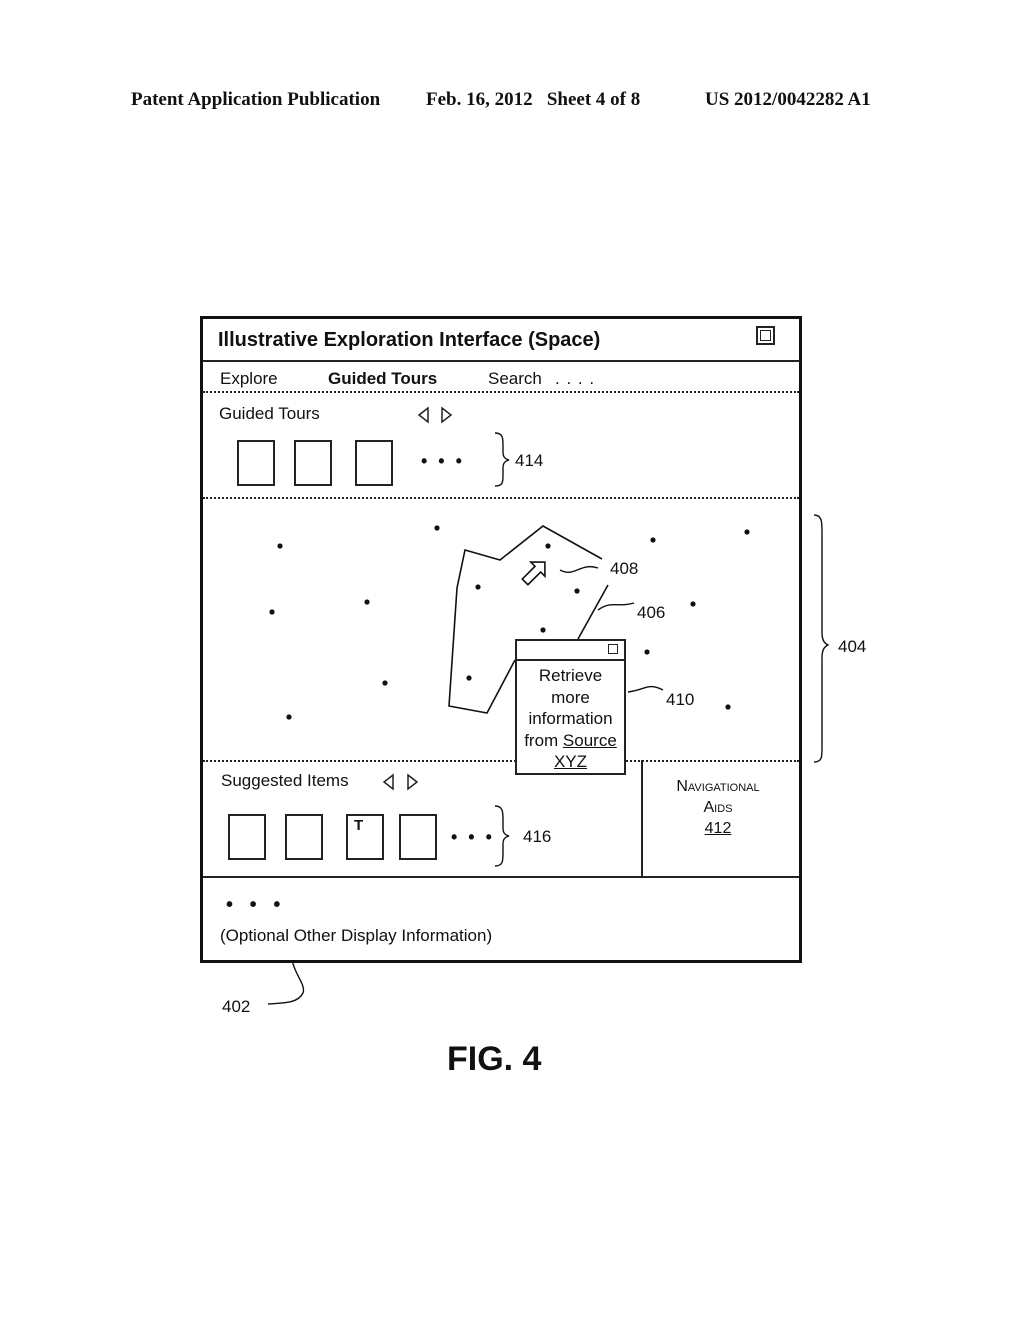 Image resolution: width=1024 pixels, height=1320 pixels. What do you see at coordinates (613, 649) in the screenshot?
I see `square-icon` at bounding box center [613, 649].